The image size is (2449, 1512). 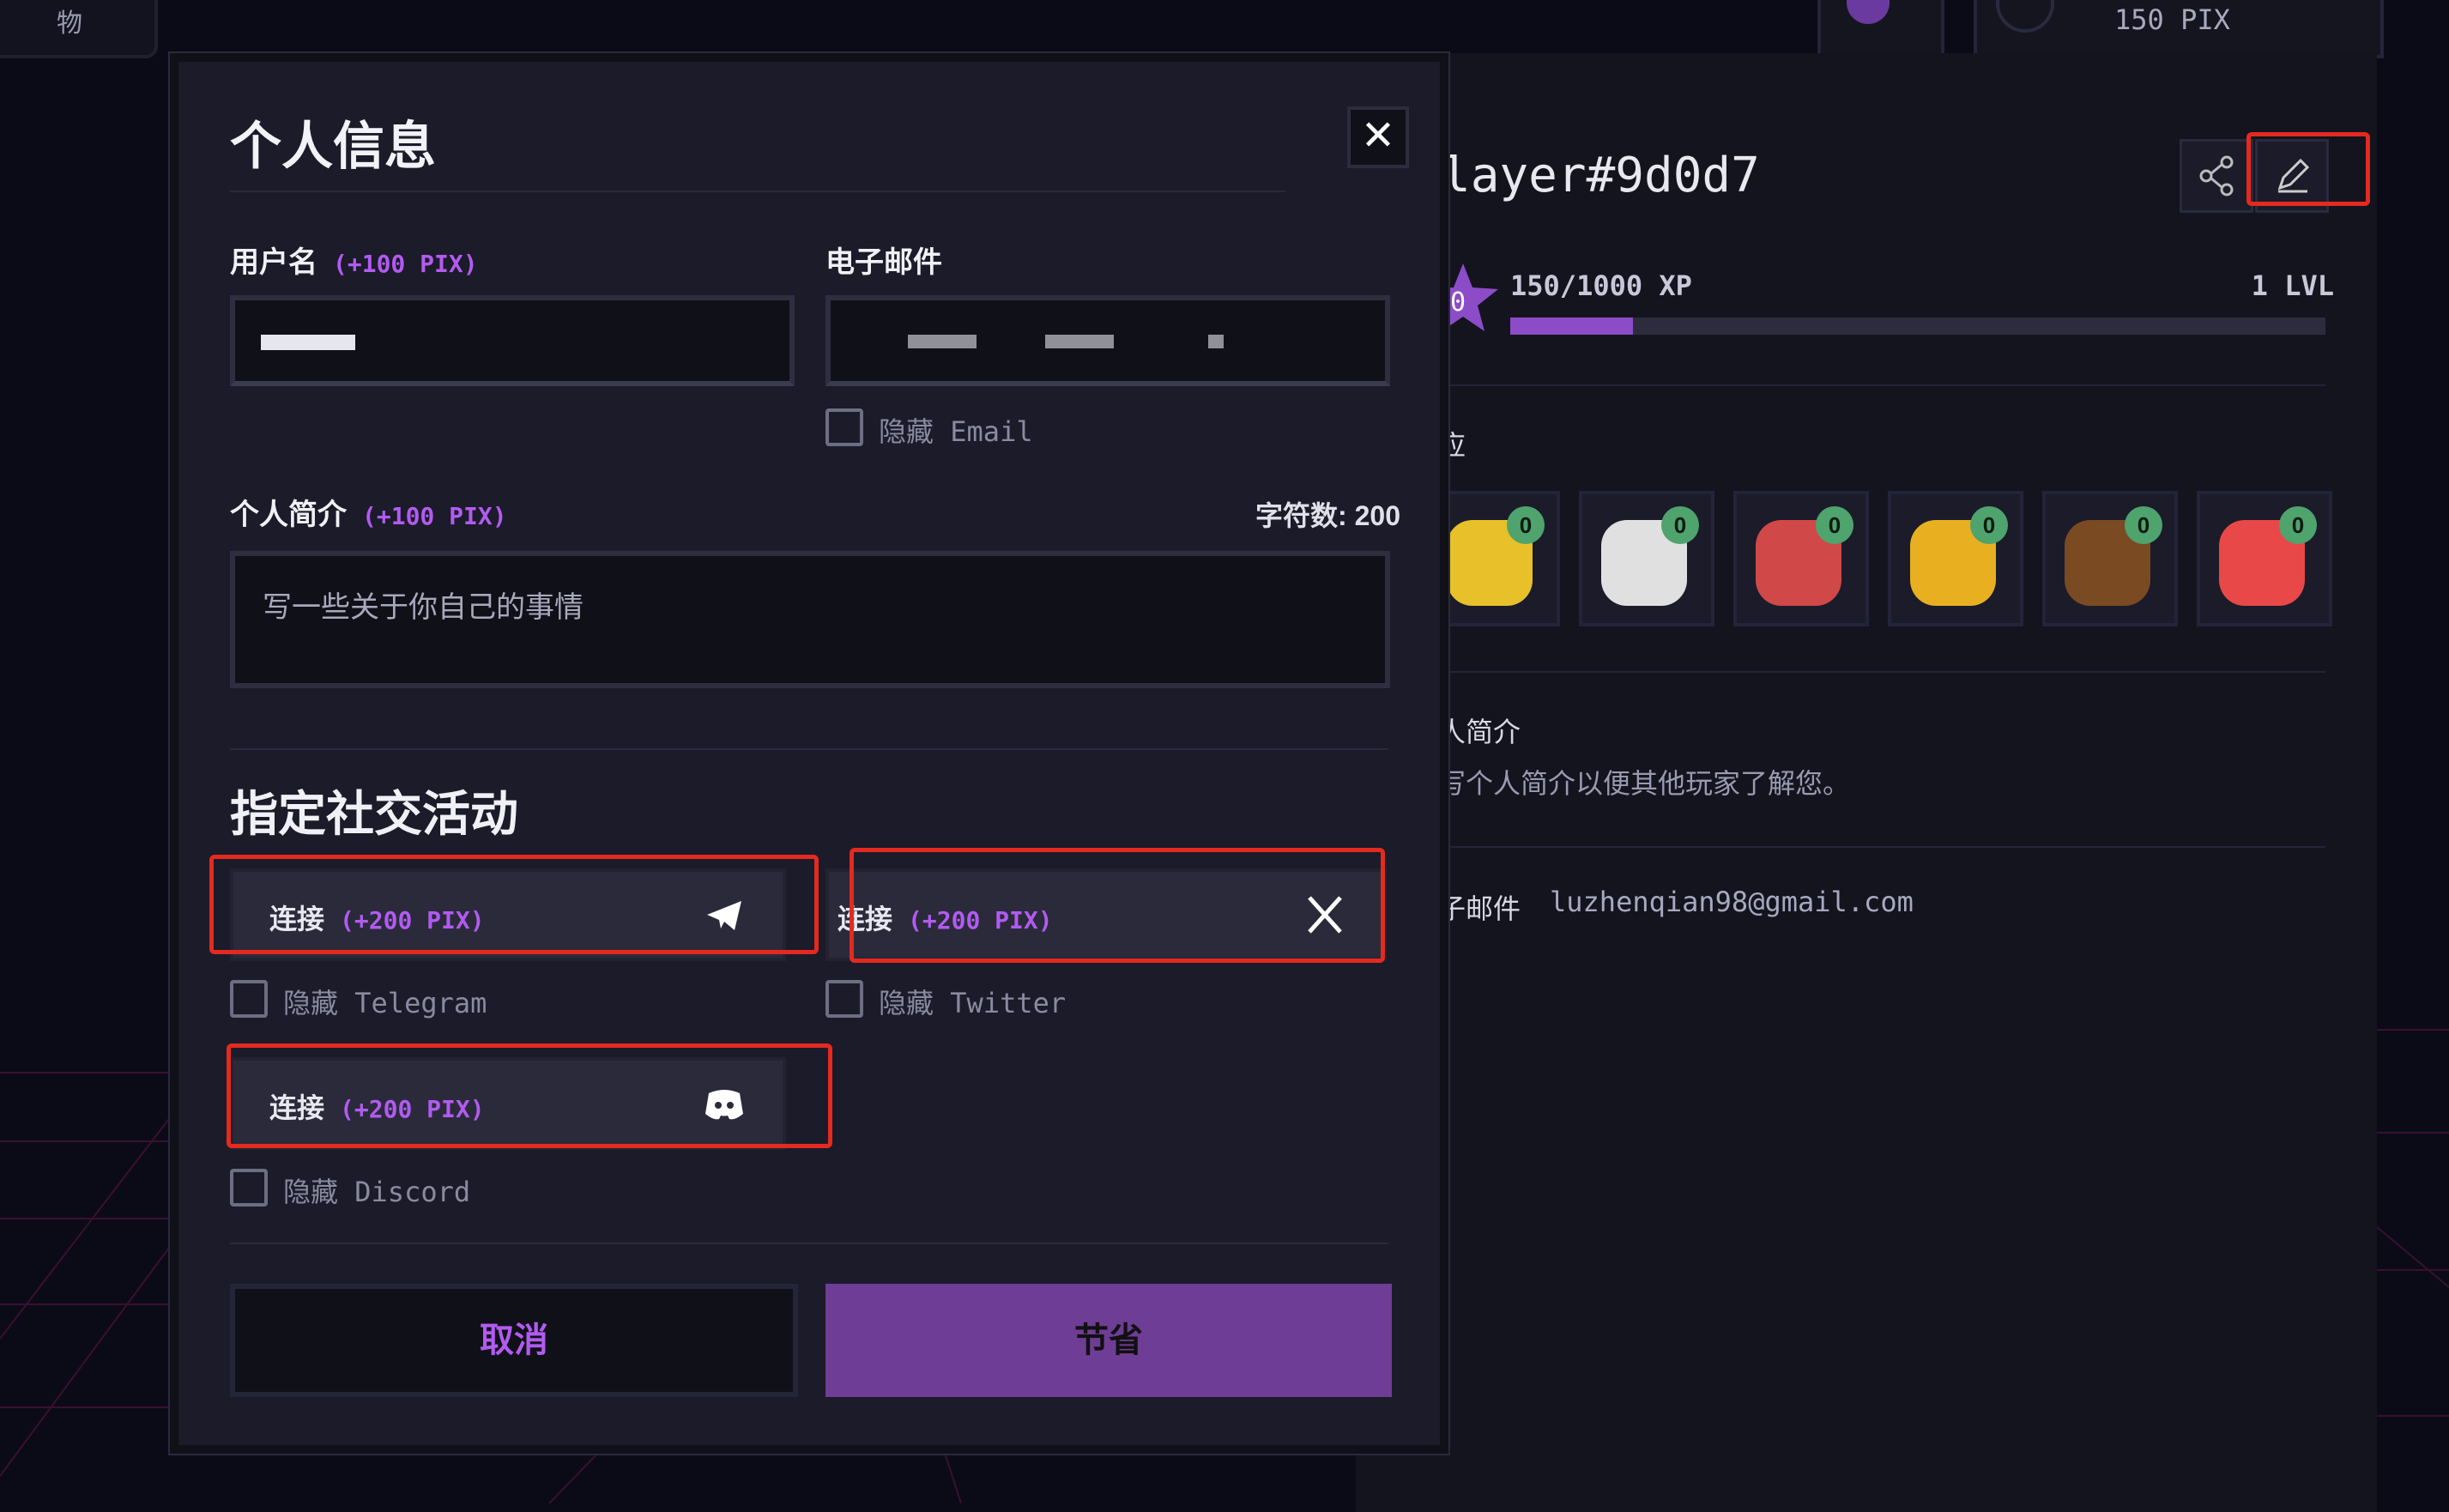 I want to click on help-icon, so click(x=2025, y=16).